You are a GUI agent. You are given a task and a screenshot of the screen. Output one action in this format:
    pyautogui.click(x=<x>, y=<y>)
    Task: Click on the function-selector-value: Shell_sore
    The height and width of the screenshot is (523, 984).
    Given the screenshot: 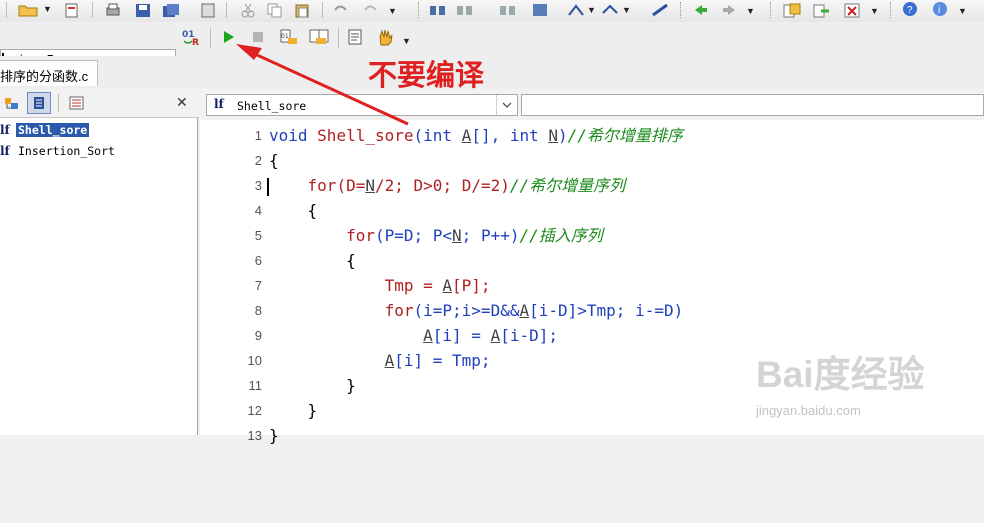 What is the action you would take?
    pyautogui.click(x=272, y=106)
    